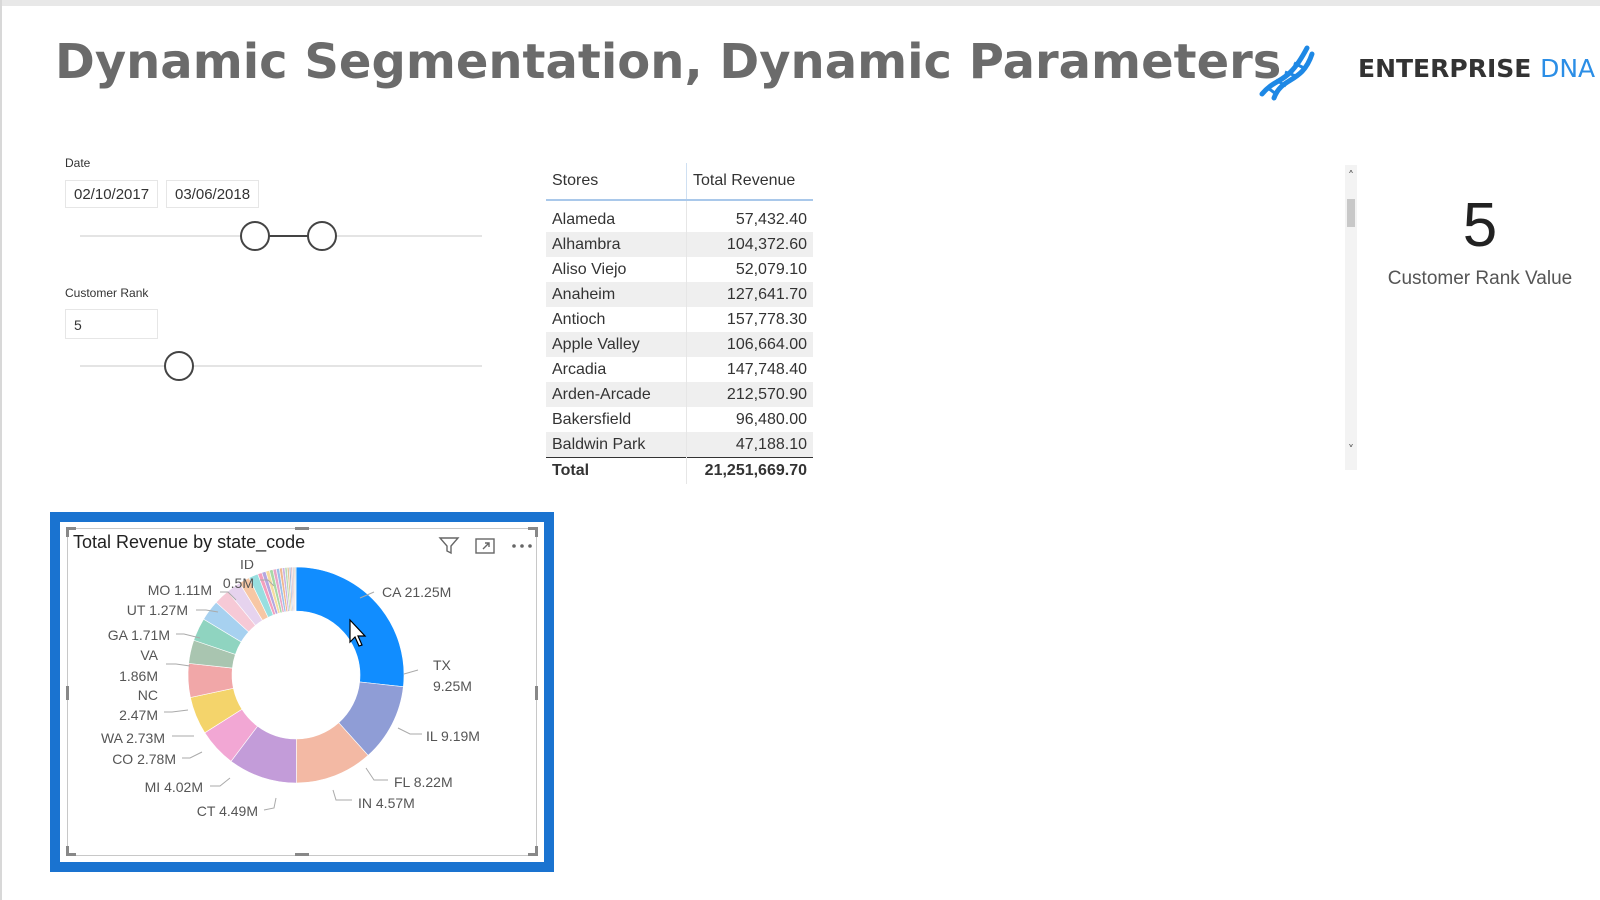  What do you see at coordinates (423, 782) in the screenshot?
I see `data-label-fl: FL 8.22M` at bounding box center [423, 782].